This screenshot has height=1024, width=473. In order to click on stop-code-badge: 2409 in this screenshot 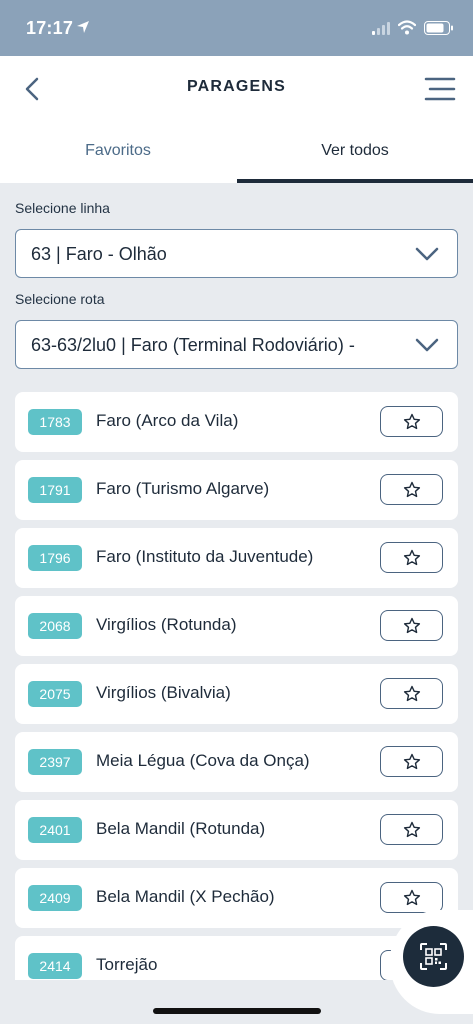, I will do `click(55, 898)`.